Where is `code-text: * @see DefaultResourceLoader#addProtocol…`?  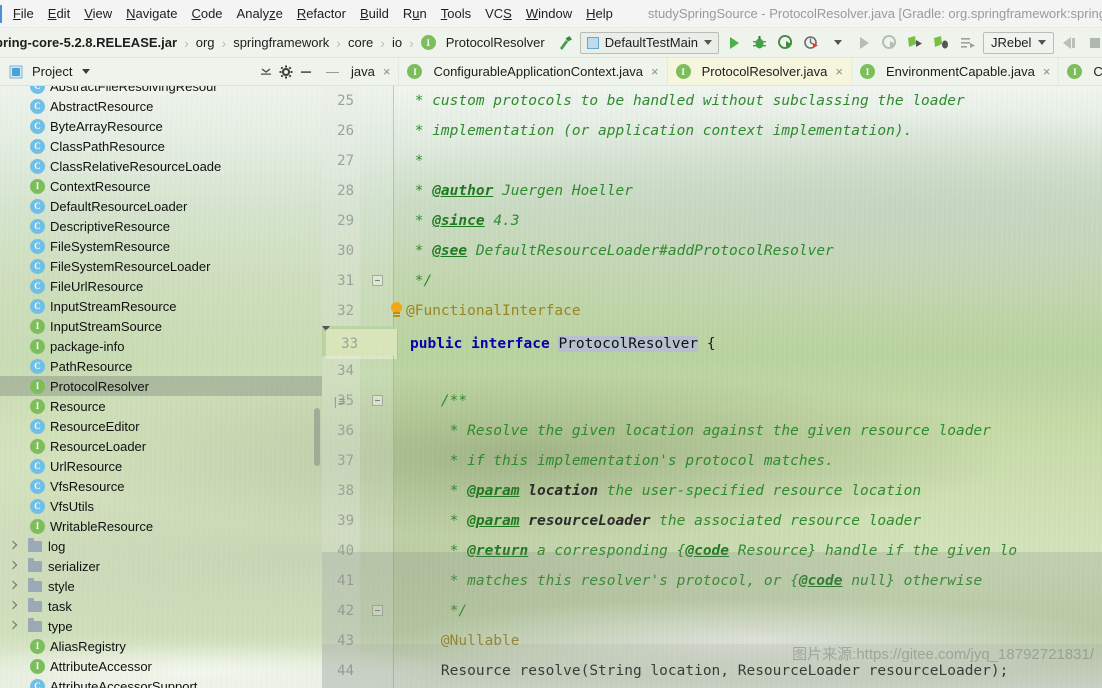
code-text: * @see DefaultResourceLoader#addProtocol… is located at coordinates (614, 251).